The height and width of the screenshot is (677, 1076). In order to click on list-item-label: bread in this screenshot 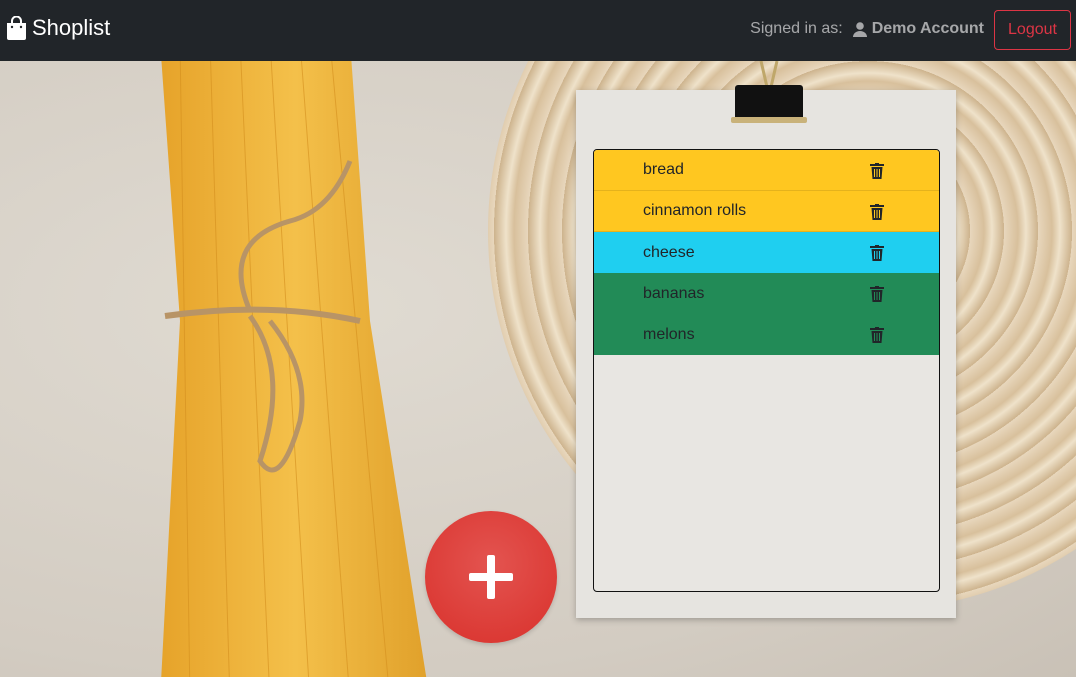, I will do `click(663, 169)`.